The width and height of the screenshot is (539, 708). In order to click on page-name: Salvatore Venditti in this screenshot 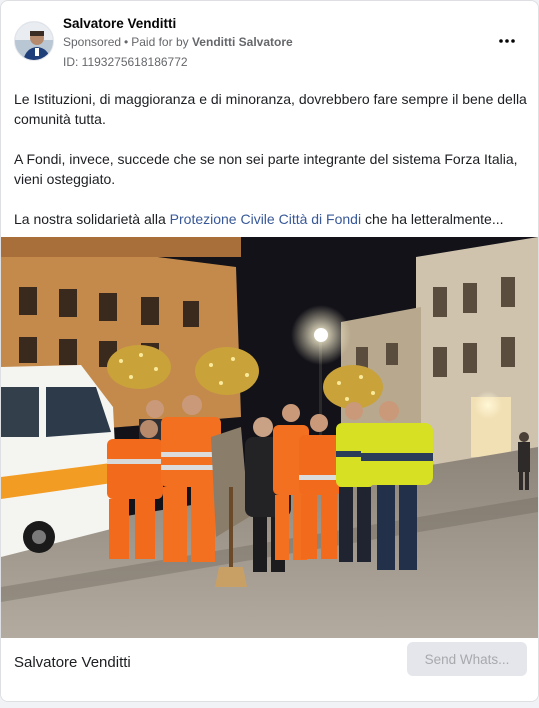, I will do `click(119, 23)`.